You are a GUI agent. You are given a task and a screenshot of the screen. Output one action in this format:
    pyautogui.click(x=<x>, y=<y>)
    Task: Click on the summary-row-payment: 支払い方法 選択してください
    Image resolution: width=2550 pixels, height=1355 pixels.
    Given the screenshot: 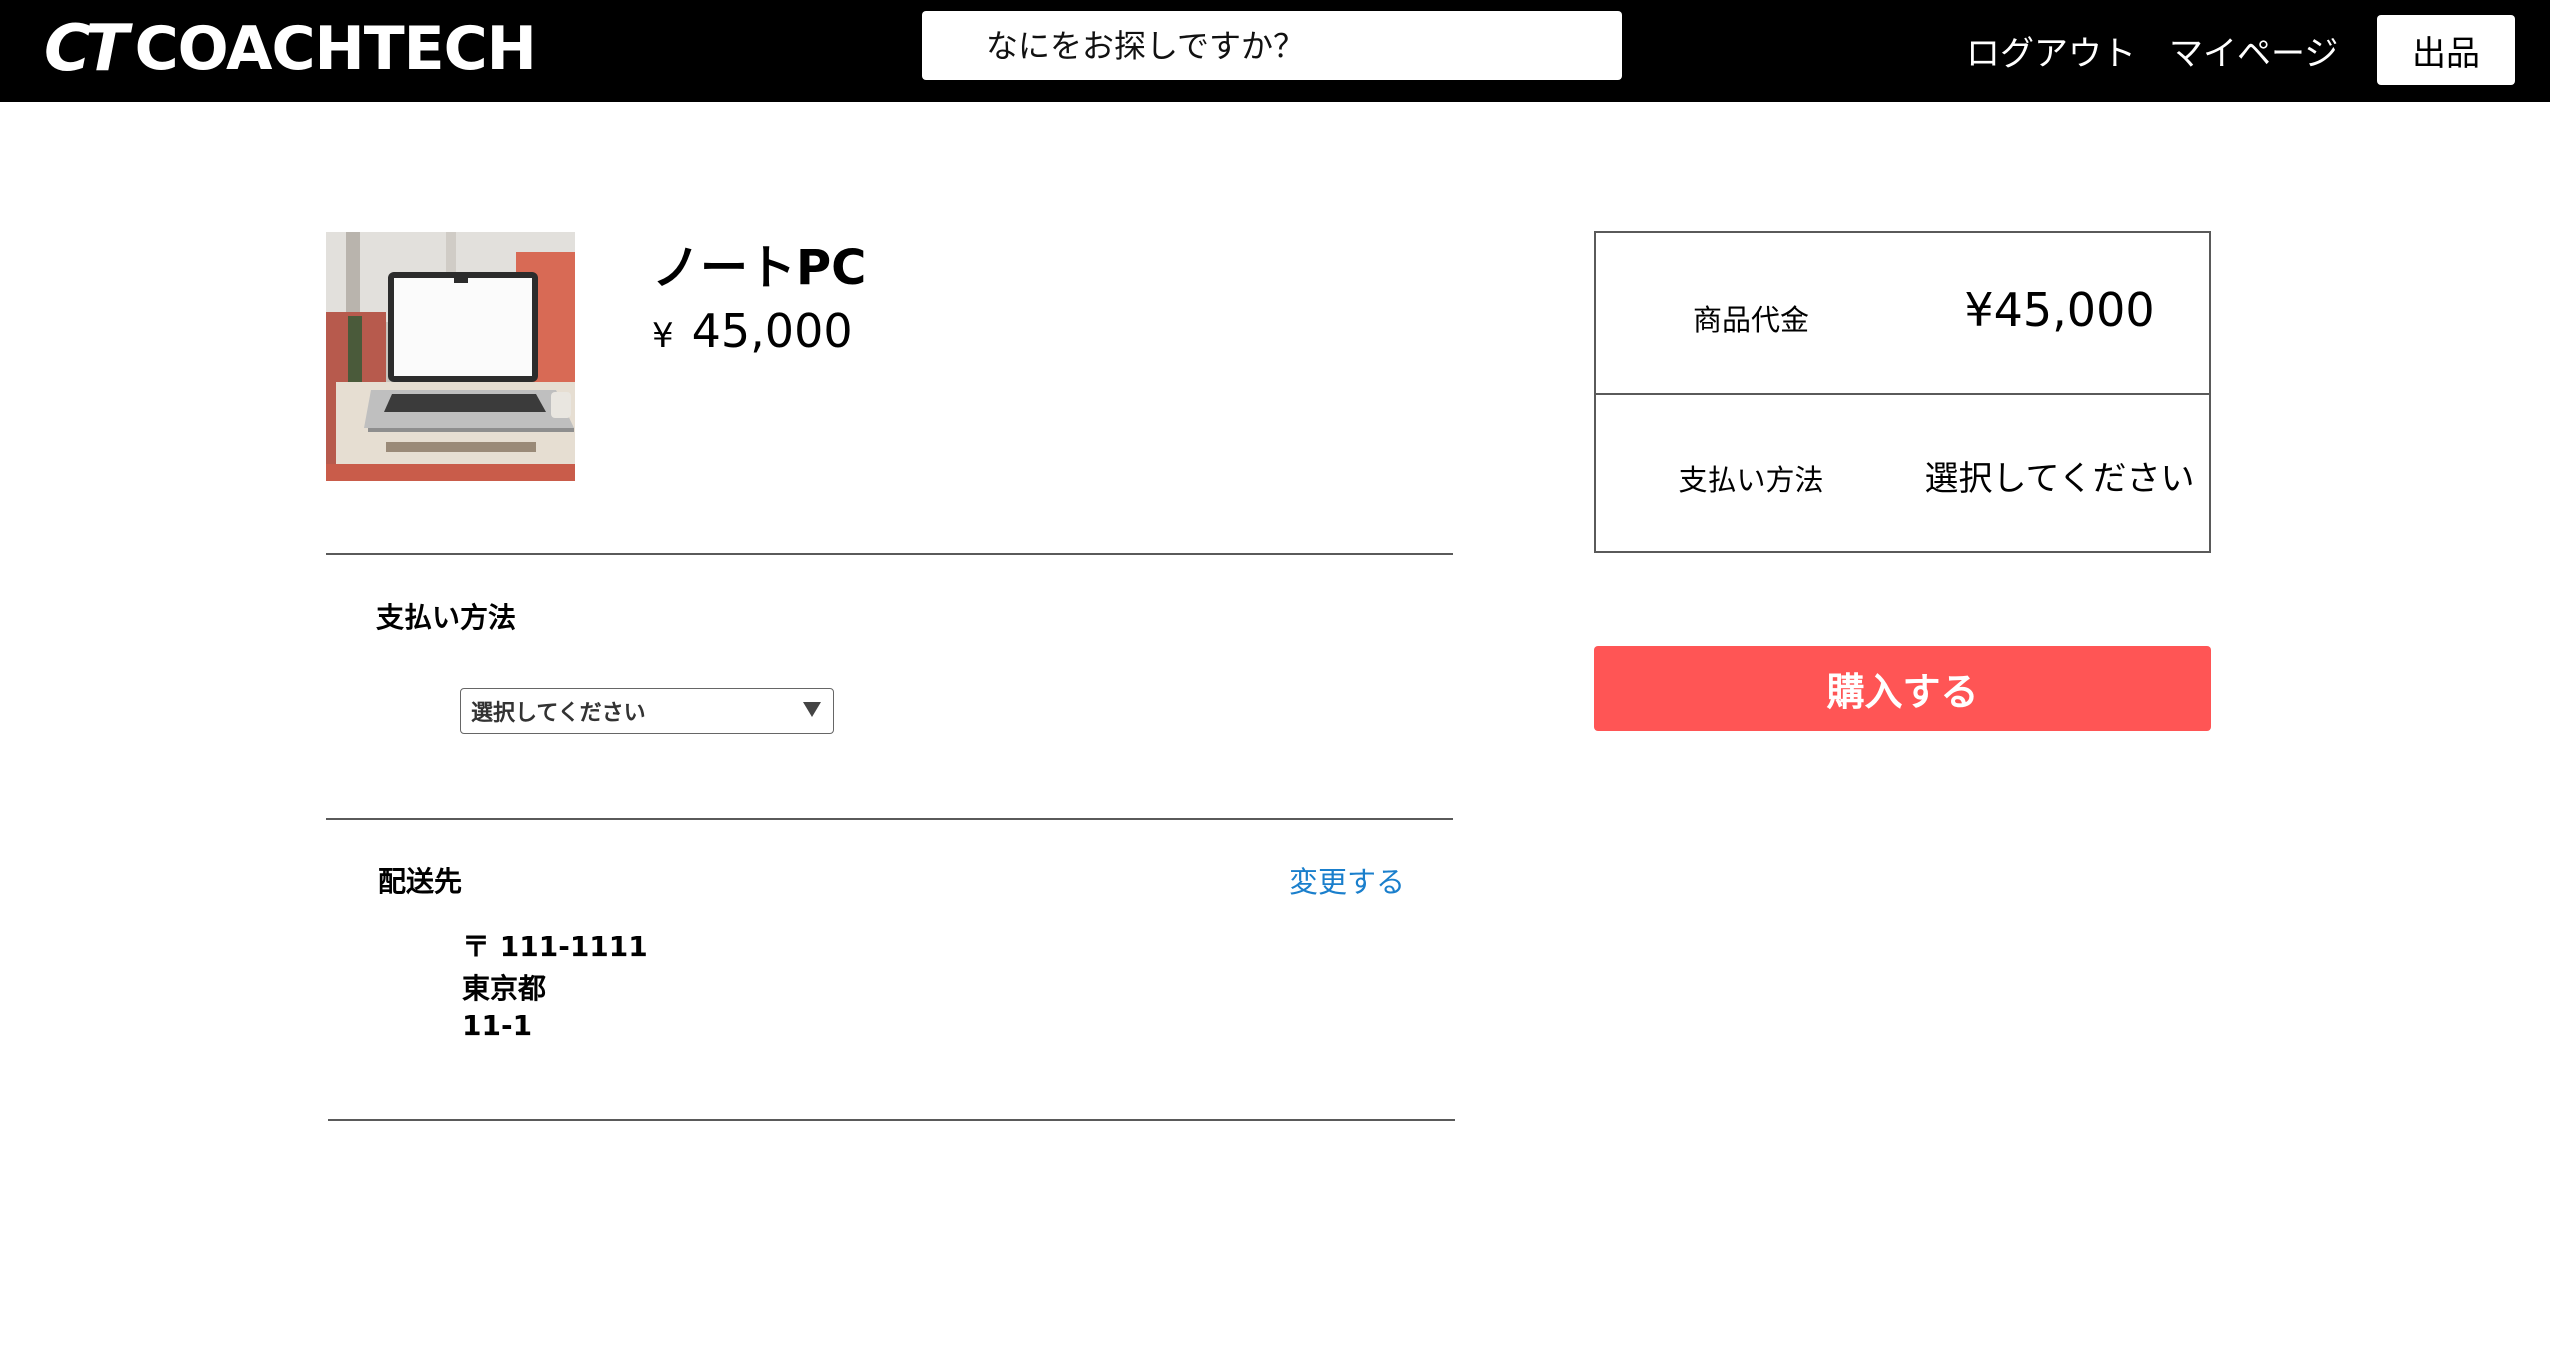 What is the action you would take?
    pyautogui.click(x=1902, y=473)
    